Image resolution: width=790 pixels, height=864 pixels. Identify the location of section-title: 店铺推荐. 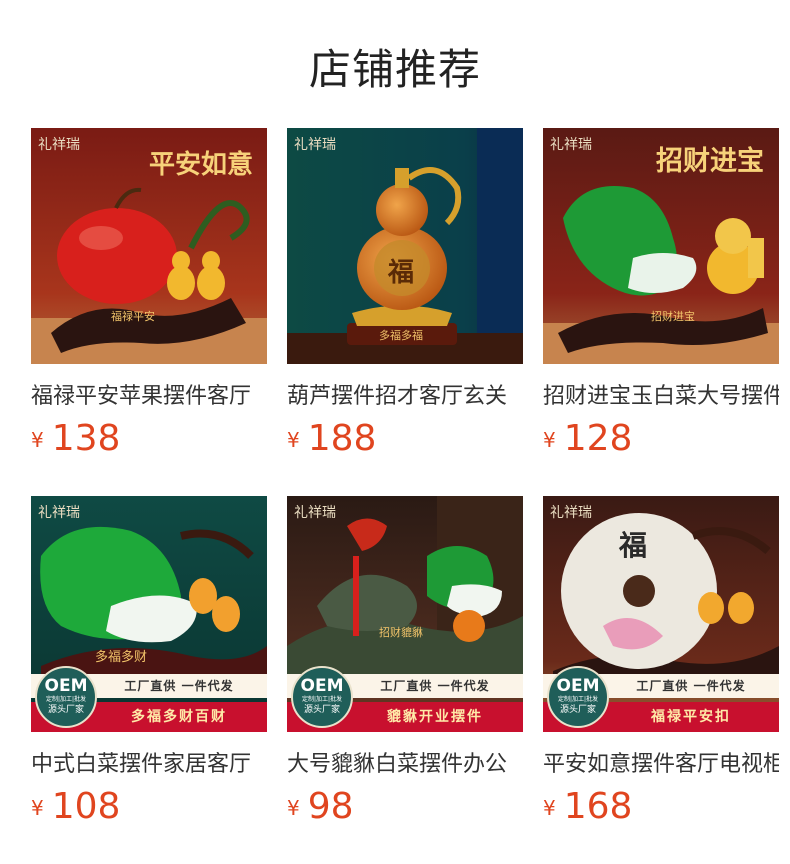
(394, 69).